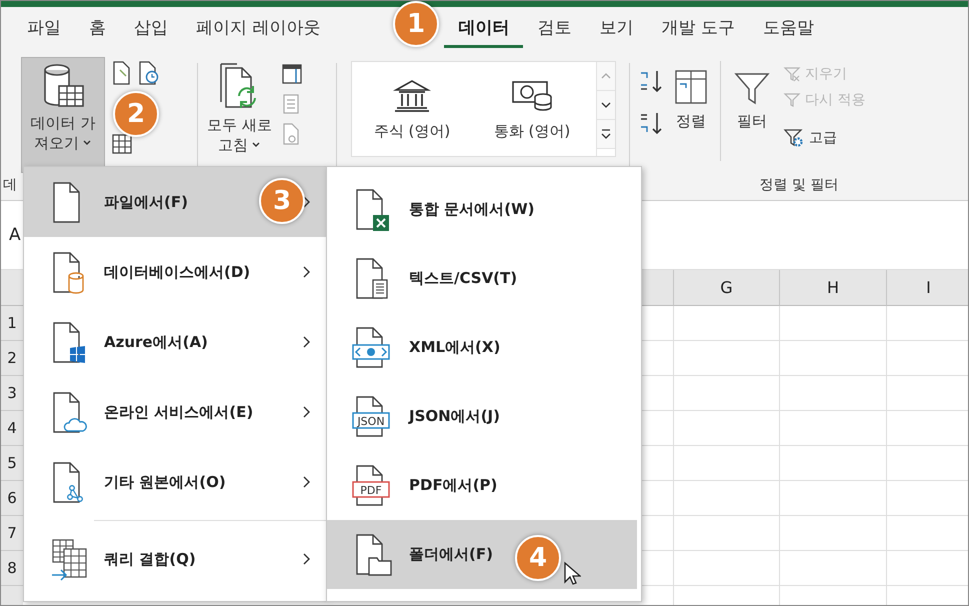 This screenshot has width=969, height=606. What do you see at coordinates (97, 29) in the screenshot?
I see `ribbon-tab: 홈` at bounding box center [97, 29].